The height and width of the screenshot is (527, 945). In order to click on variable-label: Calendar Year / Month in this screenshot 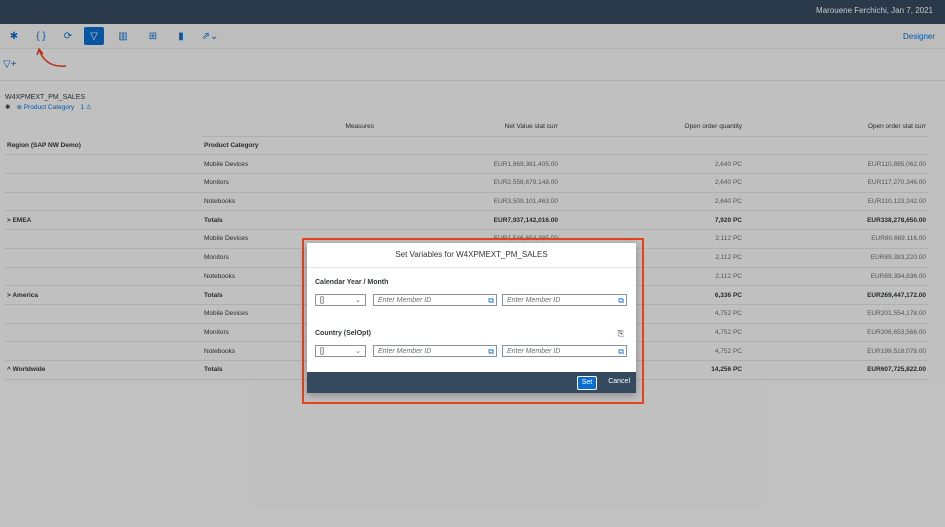, I will do `click(352, 282)`.